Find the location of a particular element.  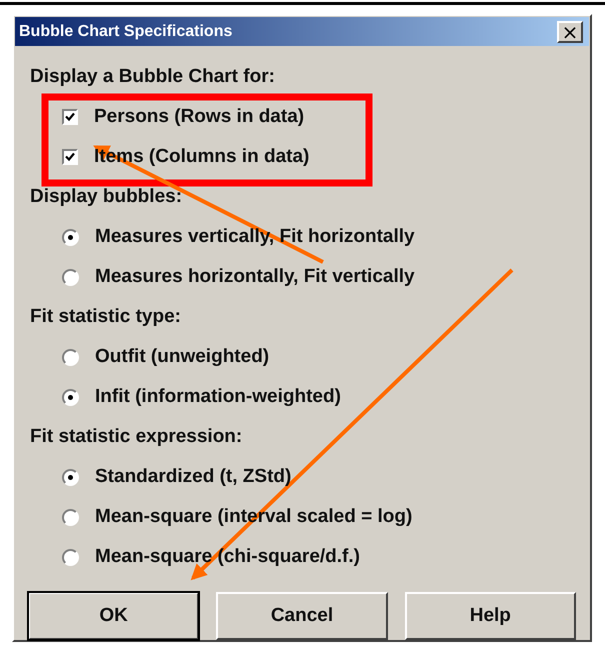

window-title: Bubble Chart Specifications is located at coordinates (125, 31).